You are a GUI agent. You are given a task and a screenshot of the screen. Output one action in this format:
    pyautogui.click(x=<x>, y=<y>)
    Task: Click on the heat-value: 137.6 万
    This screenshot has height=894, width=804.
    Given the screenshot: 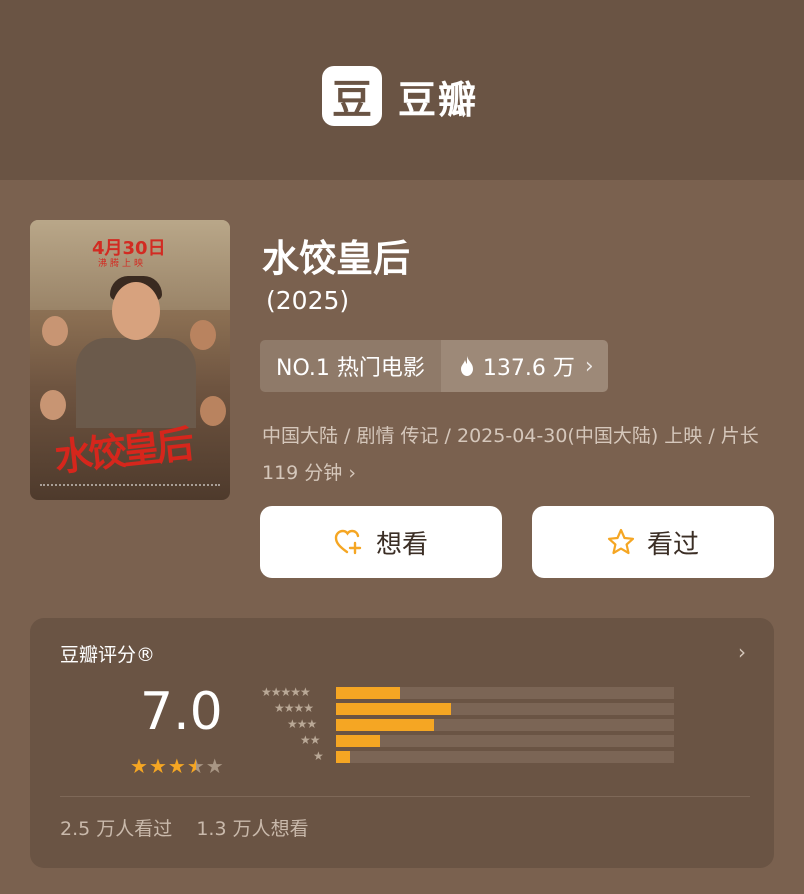 What is the action you would take?
    pyautogui.click(x=528, y=368)
    